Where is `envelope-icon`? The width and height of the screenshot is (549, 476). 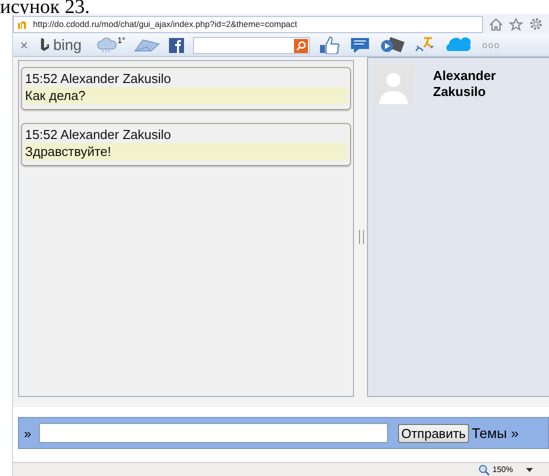 envelope-icon is located at coordinates (147, 45).